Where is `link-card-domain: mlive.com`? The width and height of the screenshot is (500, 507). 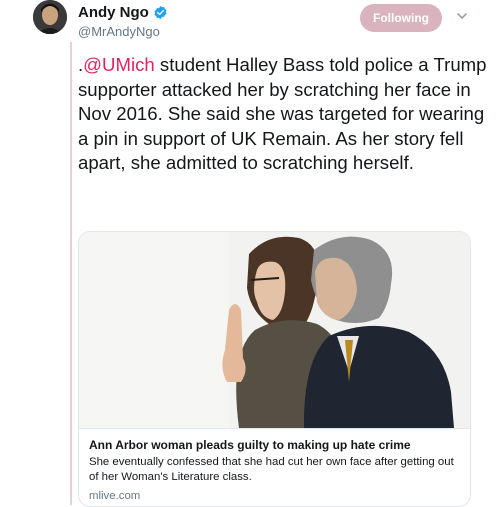 link-card-domain: mlive.com is located at coordinates (115, 496).